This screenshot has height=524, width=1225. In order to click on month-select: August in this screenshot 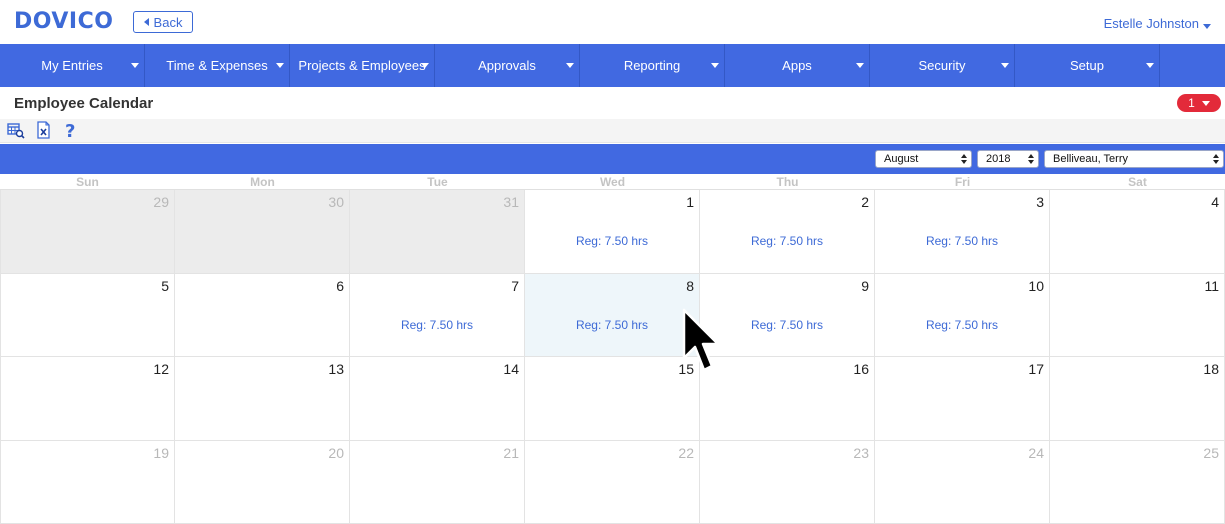, I will do `click(923, 159)`.